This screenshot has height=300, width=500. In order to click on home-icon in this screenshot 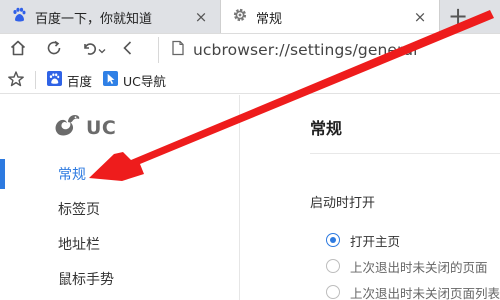, I will do `click(18, 50)`.